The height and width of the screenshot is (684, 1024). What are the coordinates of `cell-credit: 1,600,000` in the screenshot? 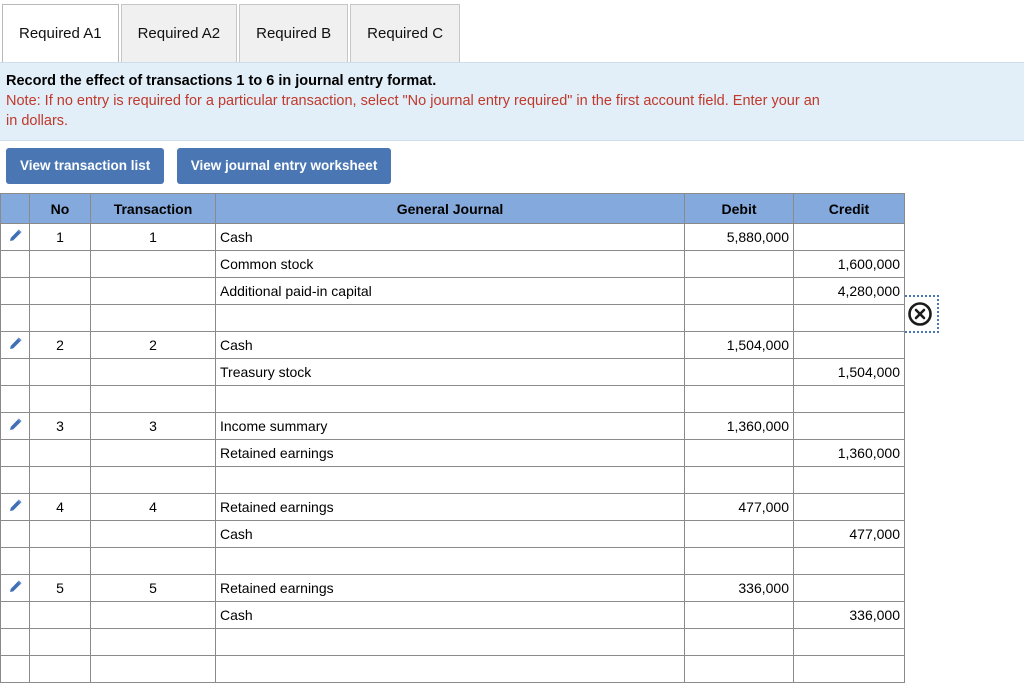 It's located at (849, 264).